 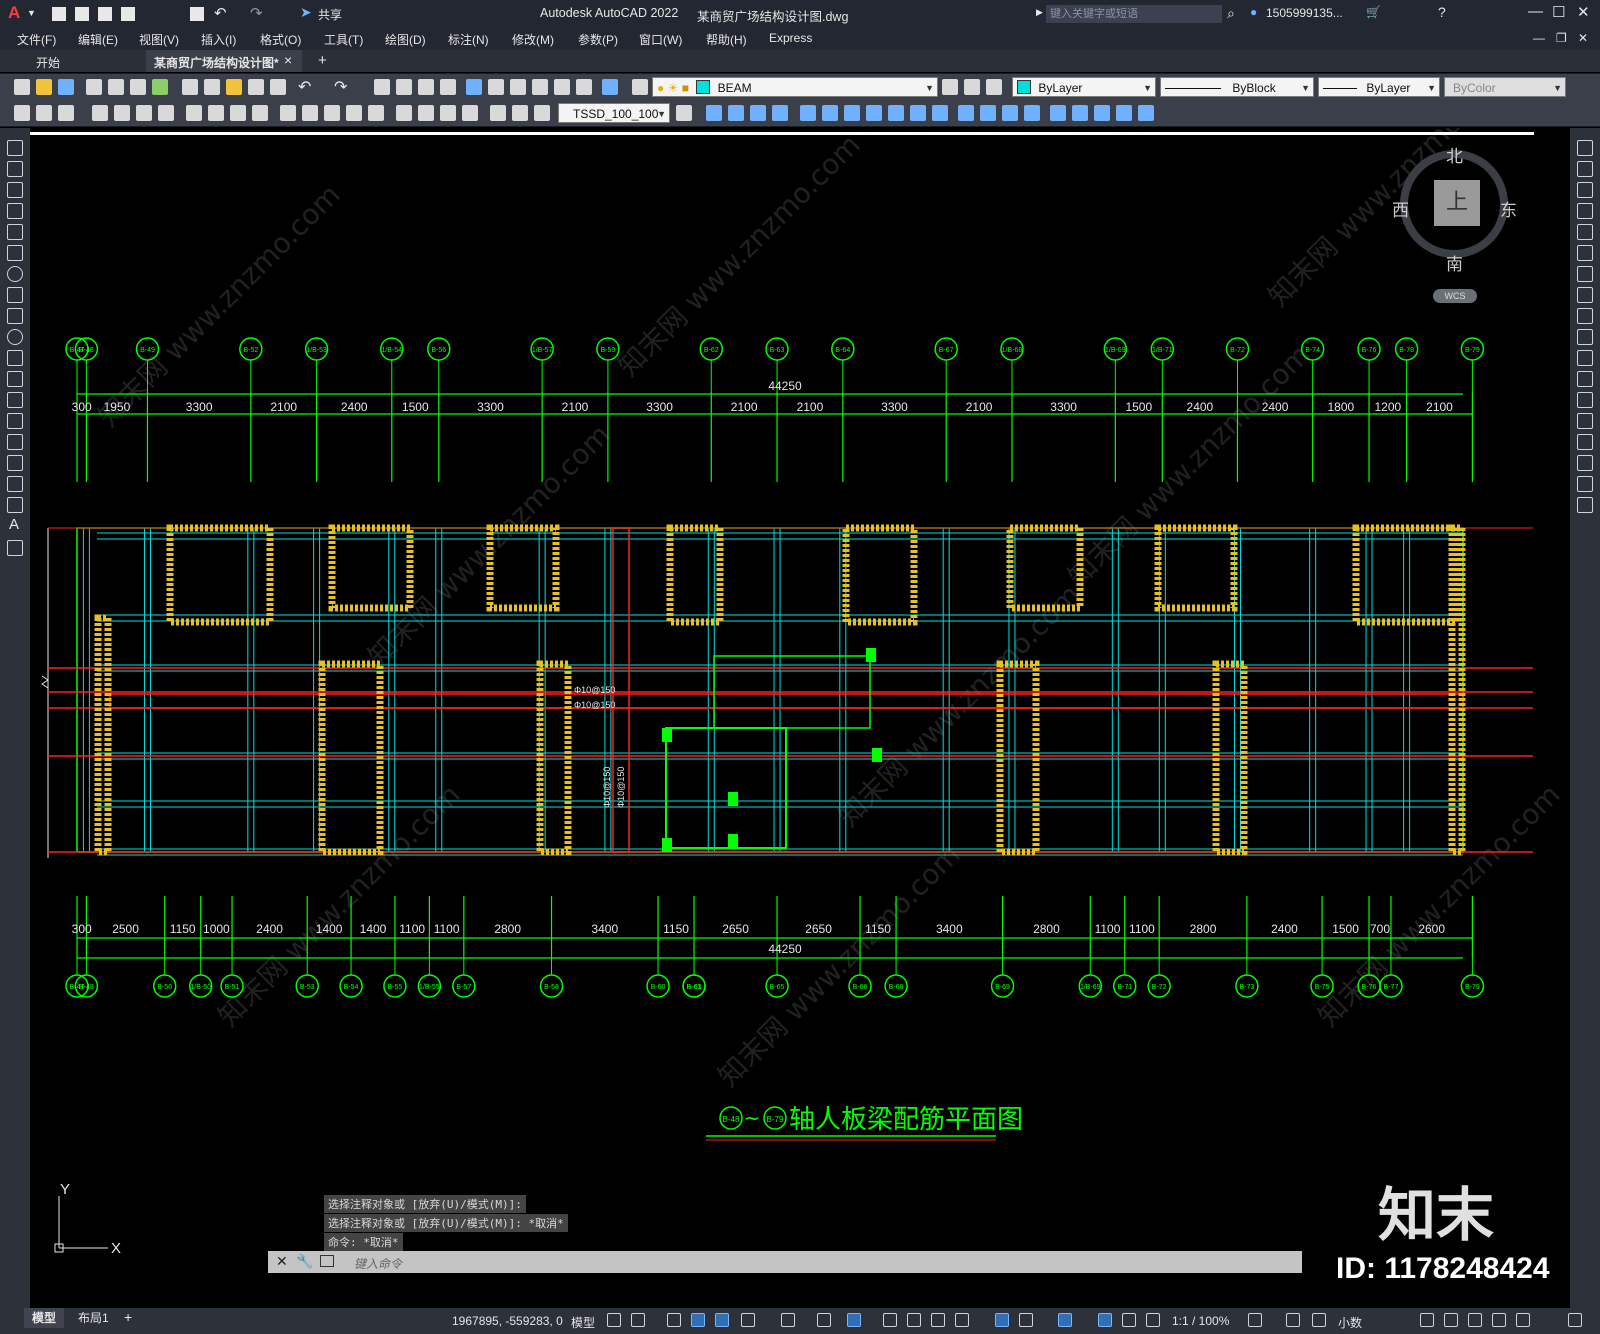 I want to click on jogged-dim-icon, so click(x=144, y=113).